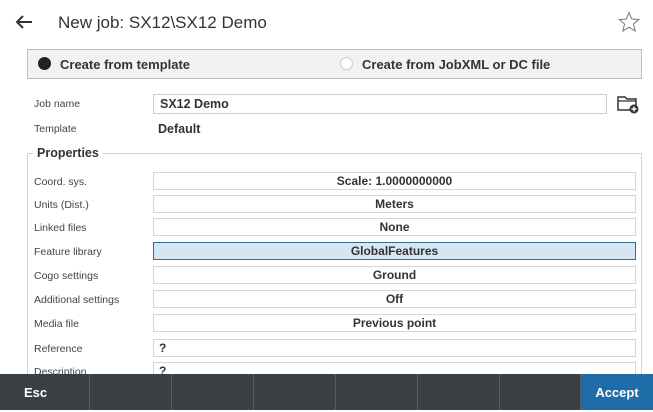 The height and width of the screenshot is (412, 653). Describe the element at coordinates (24, 22) in the screenshot. I see `back-arrow-icon` at that location.